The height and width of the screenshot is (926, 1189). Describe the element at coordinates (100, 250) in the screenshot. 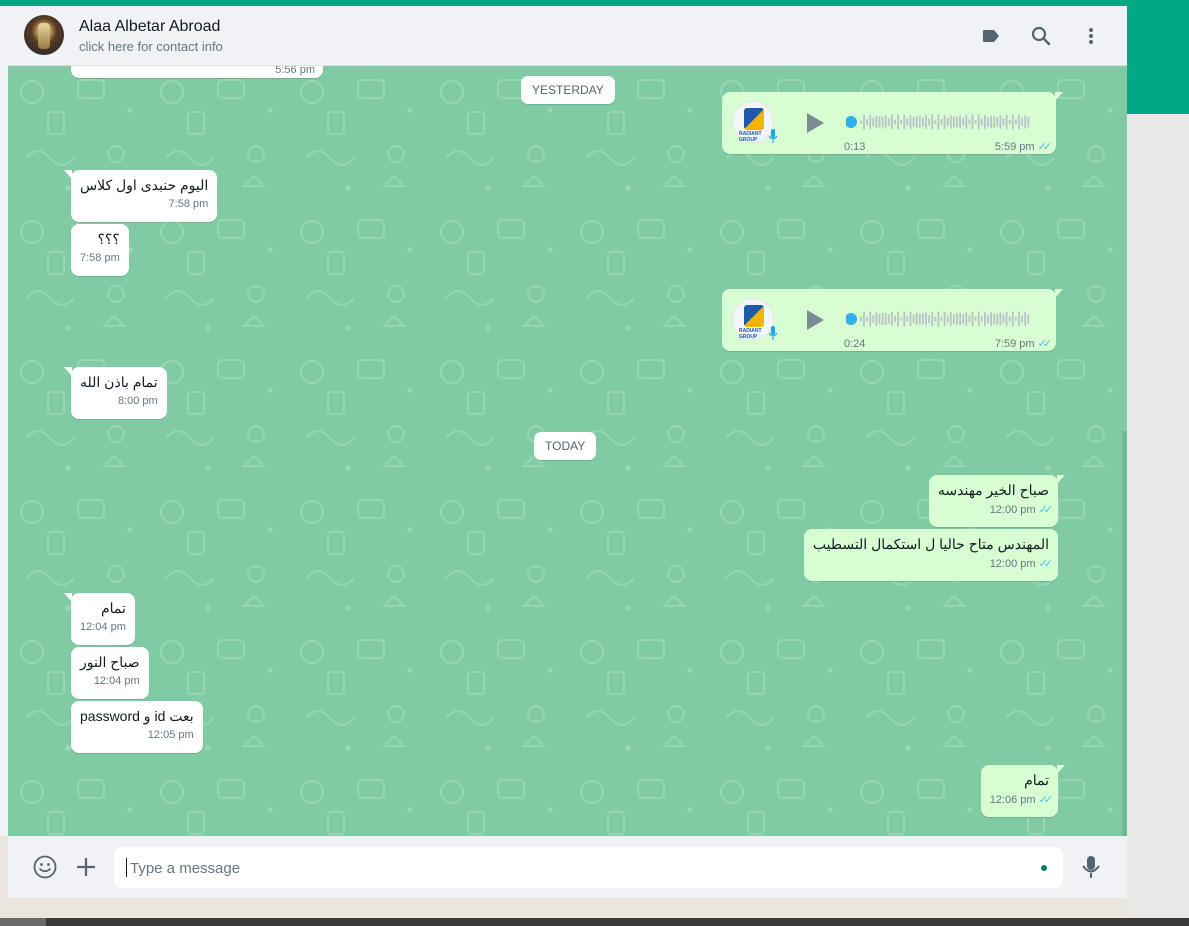

I see `message-bubble-incoming: ؟؟؟ 7:58 pm` at that location.